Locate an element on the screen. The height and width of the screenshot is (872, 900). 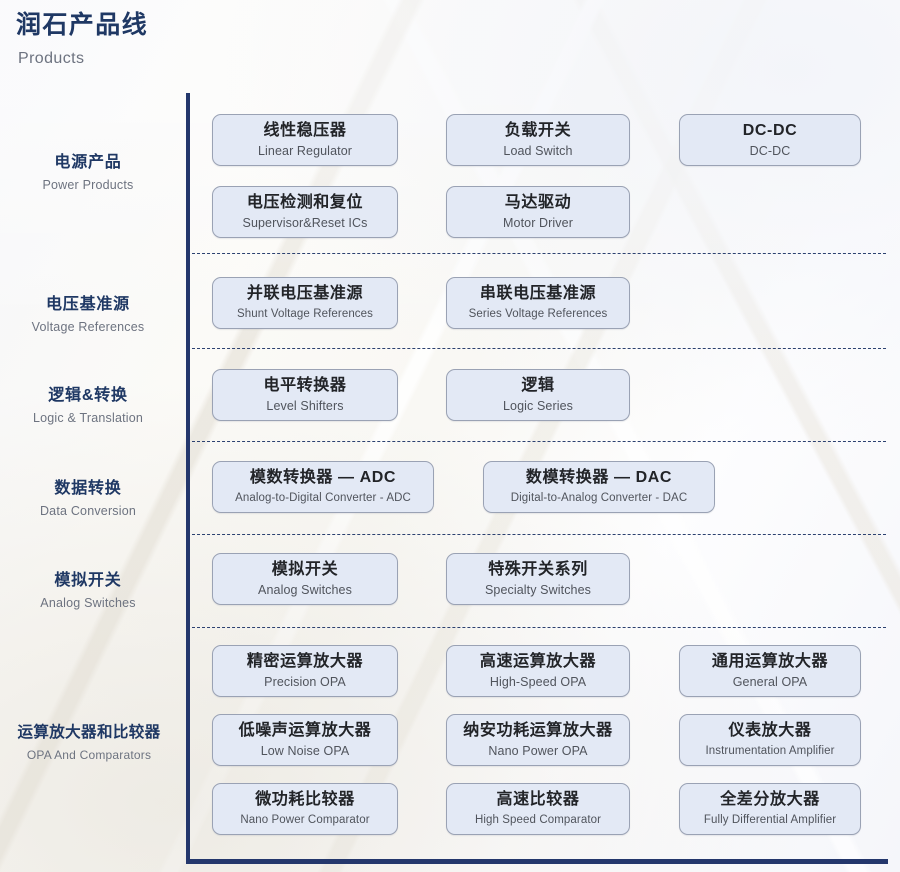
product-card: 马达驱动 Motor Driver is located at coordinates (538, 212).